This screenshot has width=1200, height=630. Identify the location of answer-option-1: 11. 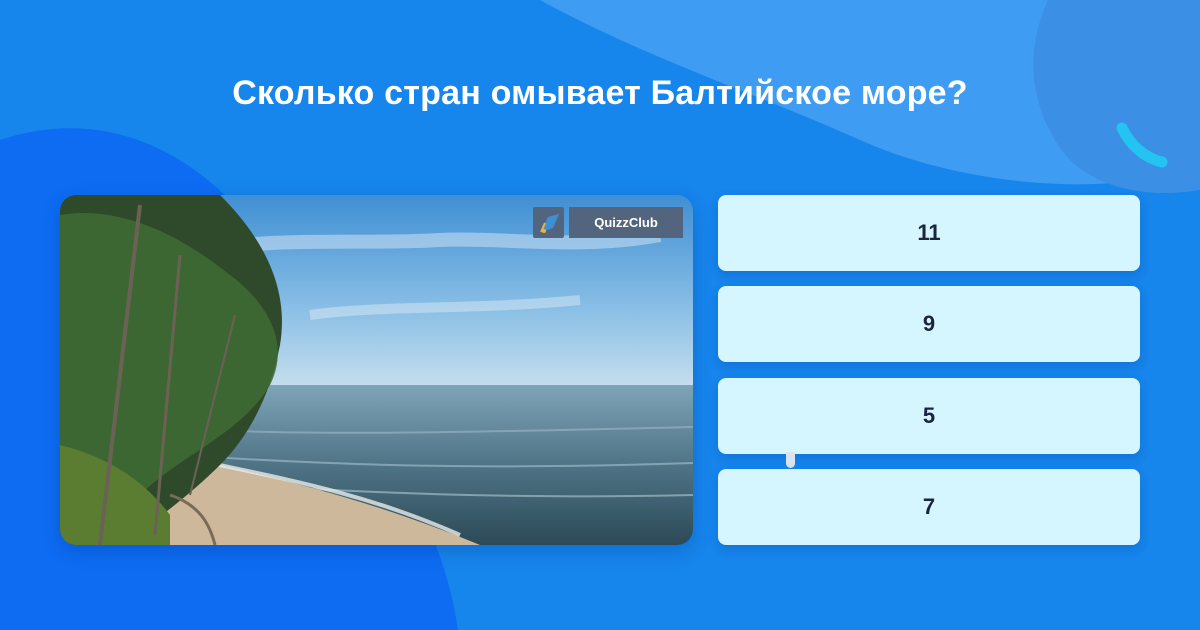
(929, 233).